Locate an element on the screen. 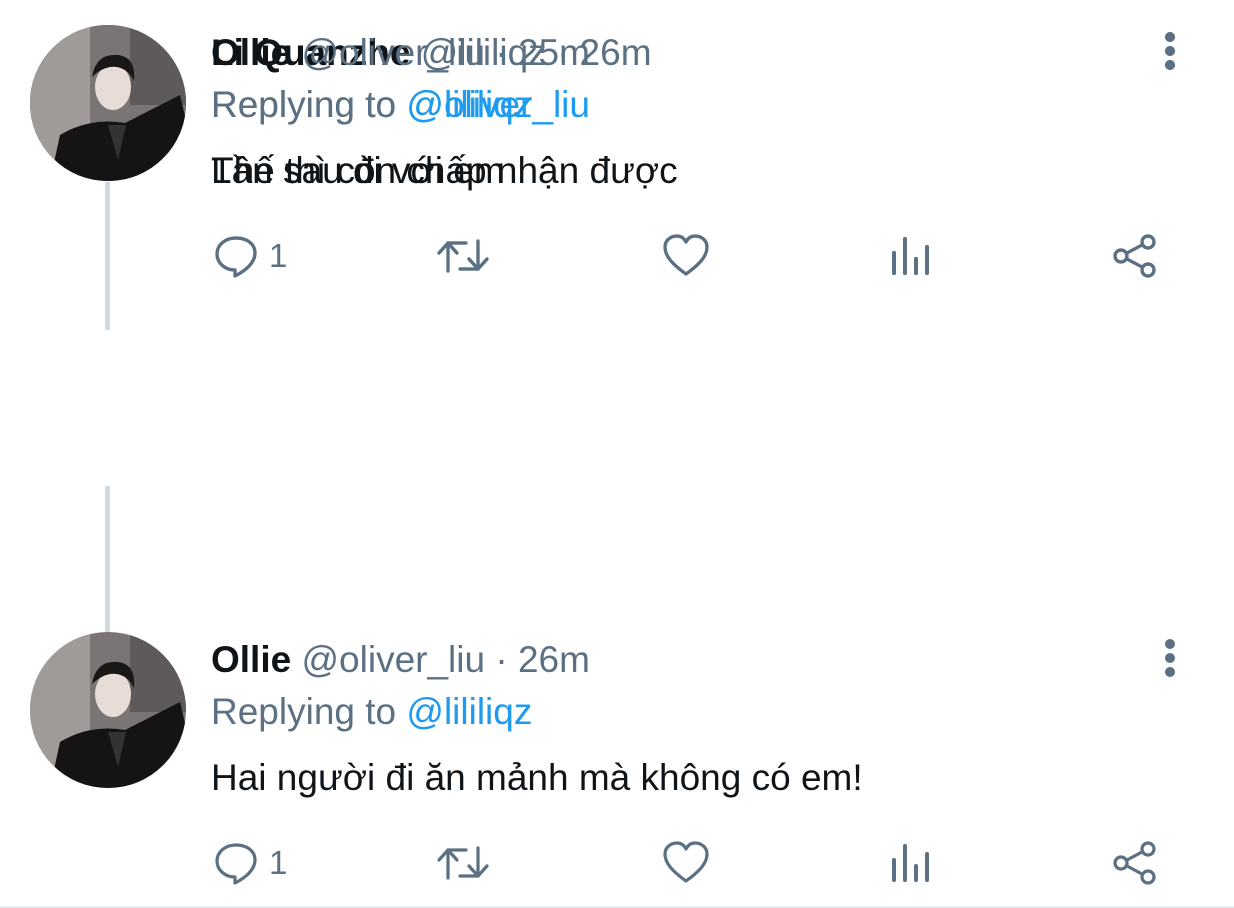 The width and height of the screenshot is (1234, 908). tweet-actions: 1 is located at coordinates (617, 863).